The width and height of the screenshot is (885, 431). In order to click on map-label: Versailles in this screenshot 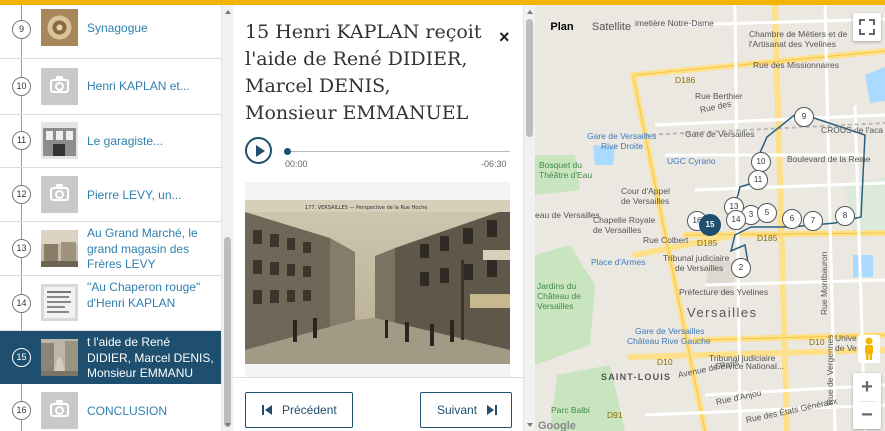, I will do `click(555, 306)`.